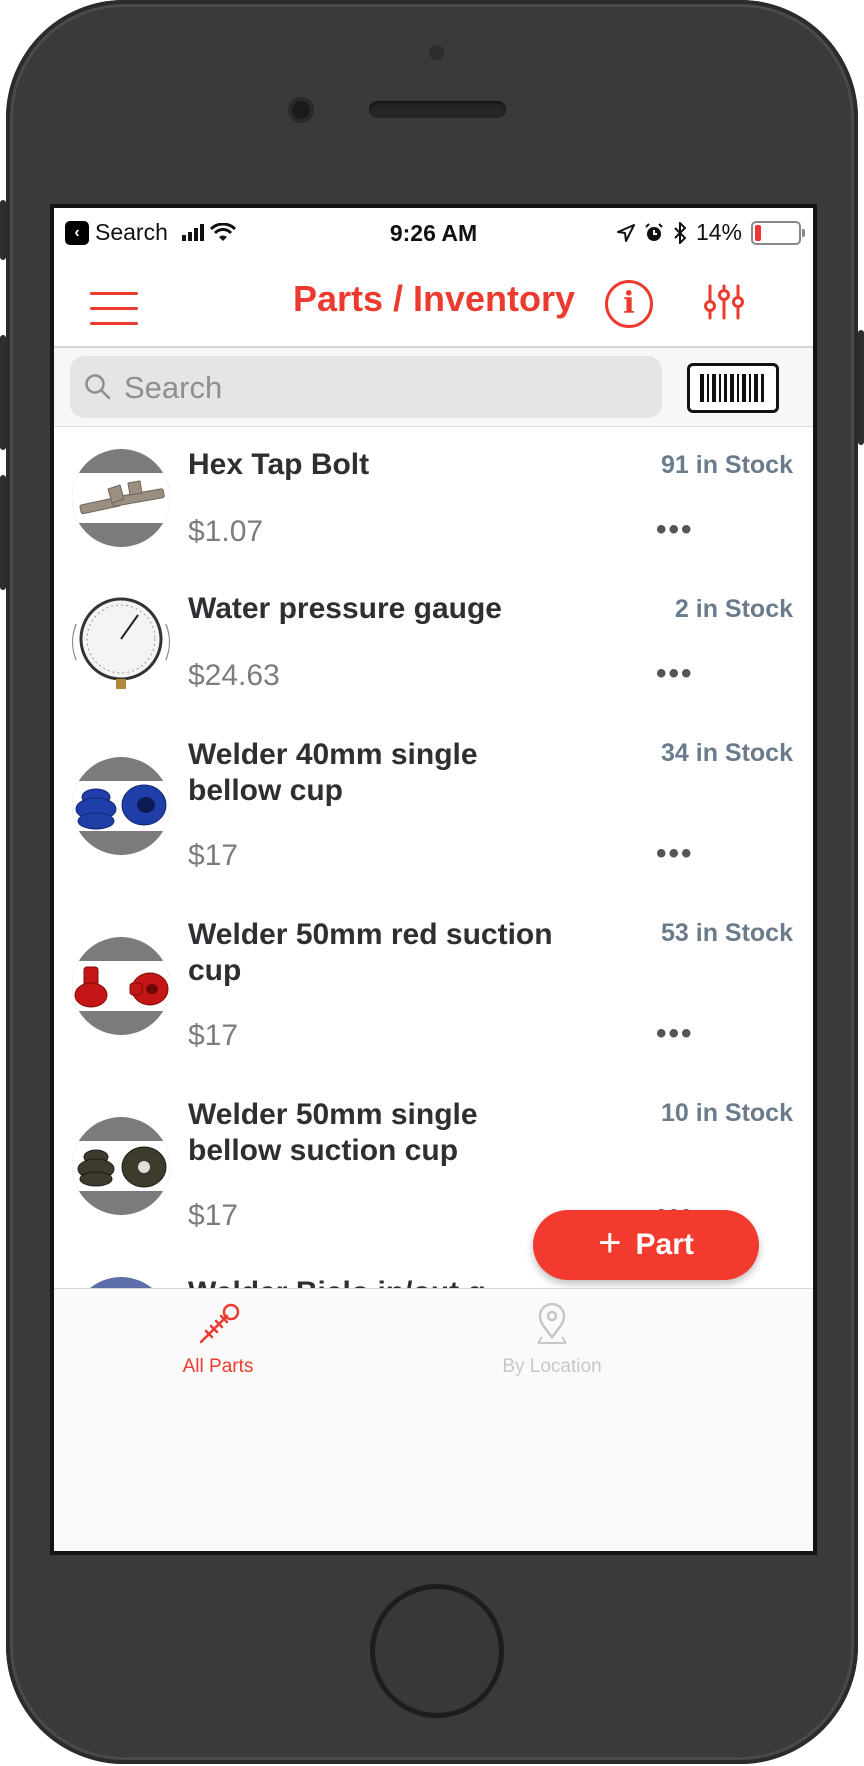 This screenshot has width=864, height=1766. Describe the element at coordinates (727, 933) in the screenshot. I see `stock-count: 53 in Stock` at that location.